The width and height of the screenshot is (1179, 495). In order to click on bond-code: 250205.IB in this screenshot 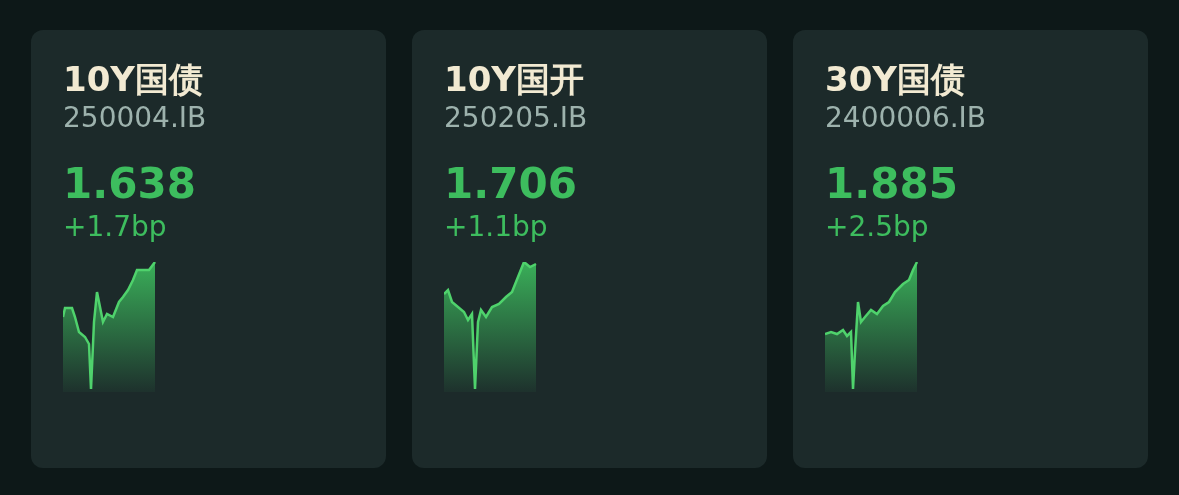, I will do `click(516, 118)`.